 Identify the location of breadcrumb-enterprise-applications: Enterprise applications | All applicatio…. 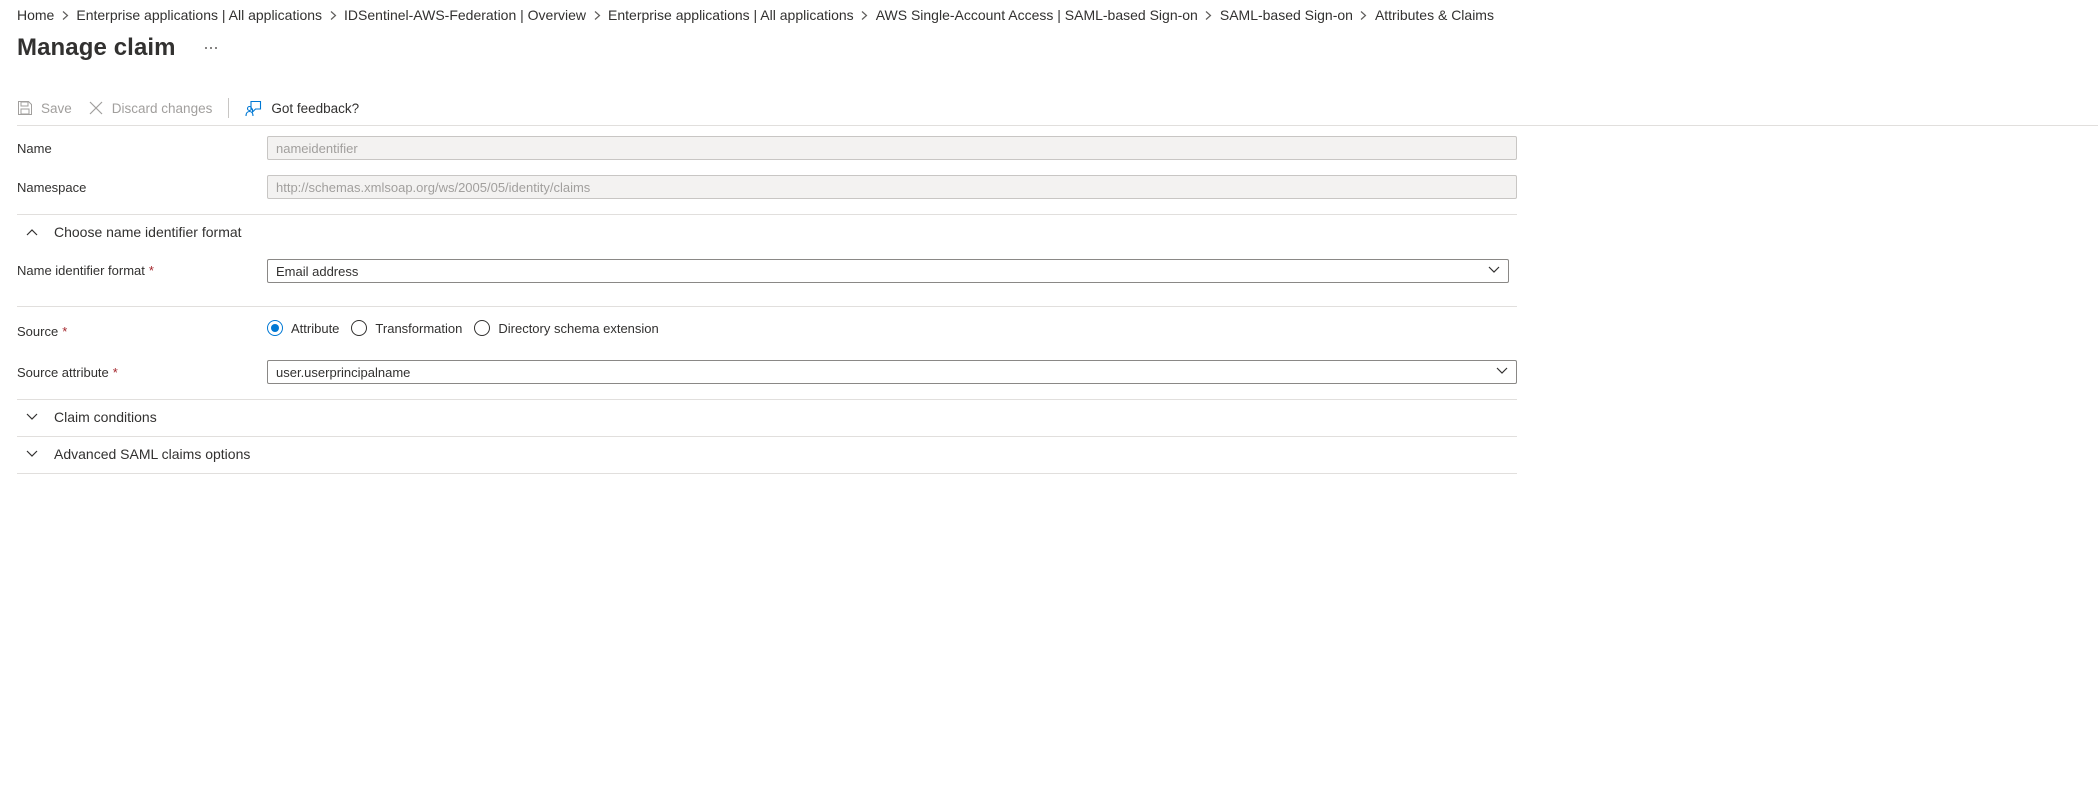
(199, 15).